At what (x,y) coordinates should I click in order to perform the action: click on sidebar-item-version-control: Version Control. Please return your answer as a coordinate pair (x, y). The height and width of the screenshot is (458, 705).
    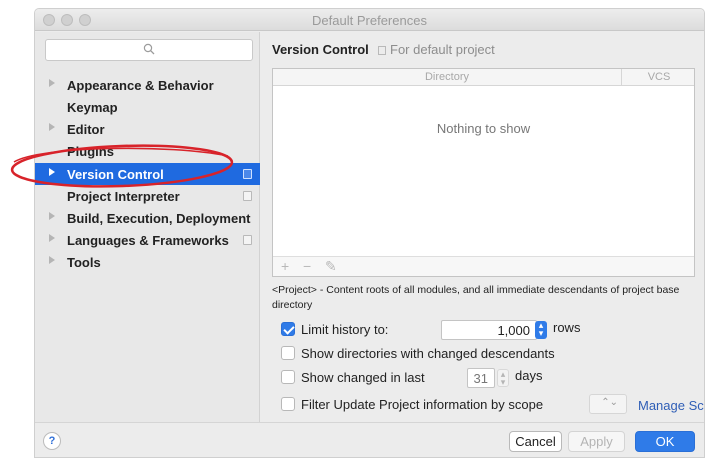
    Looking at the image, I should click on (147, 174).